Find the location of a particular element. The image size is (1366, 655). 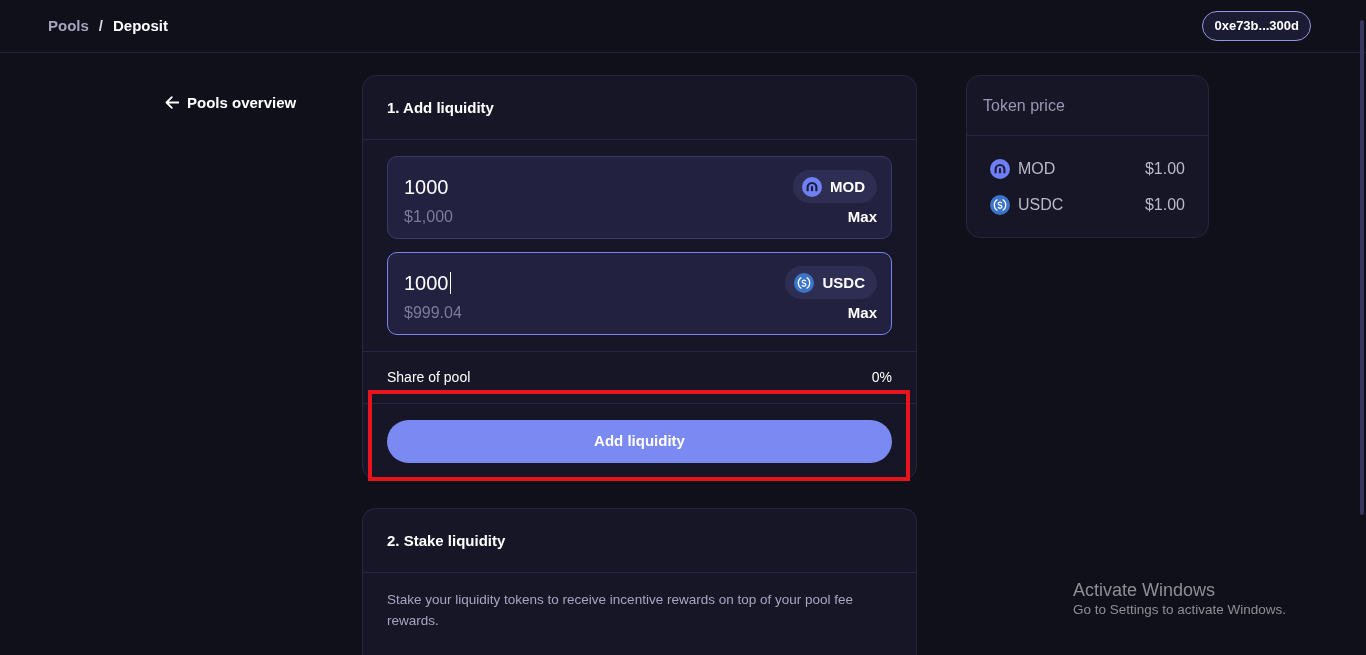

share-value: 0% is located at coordinates (881, 377).